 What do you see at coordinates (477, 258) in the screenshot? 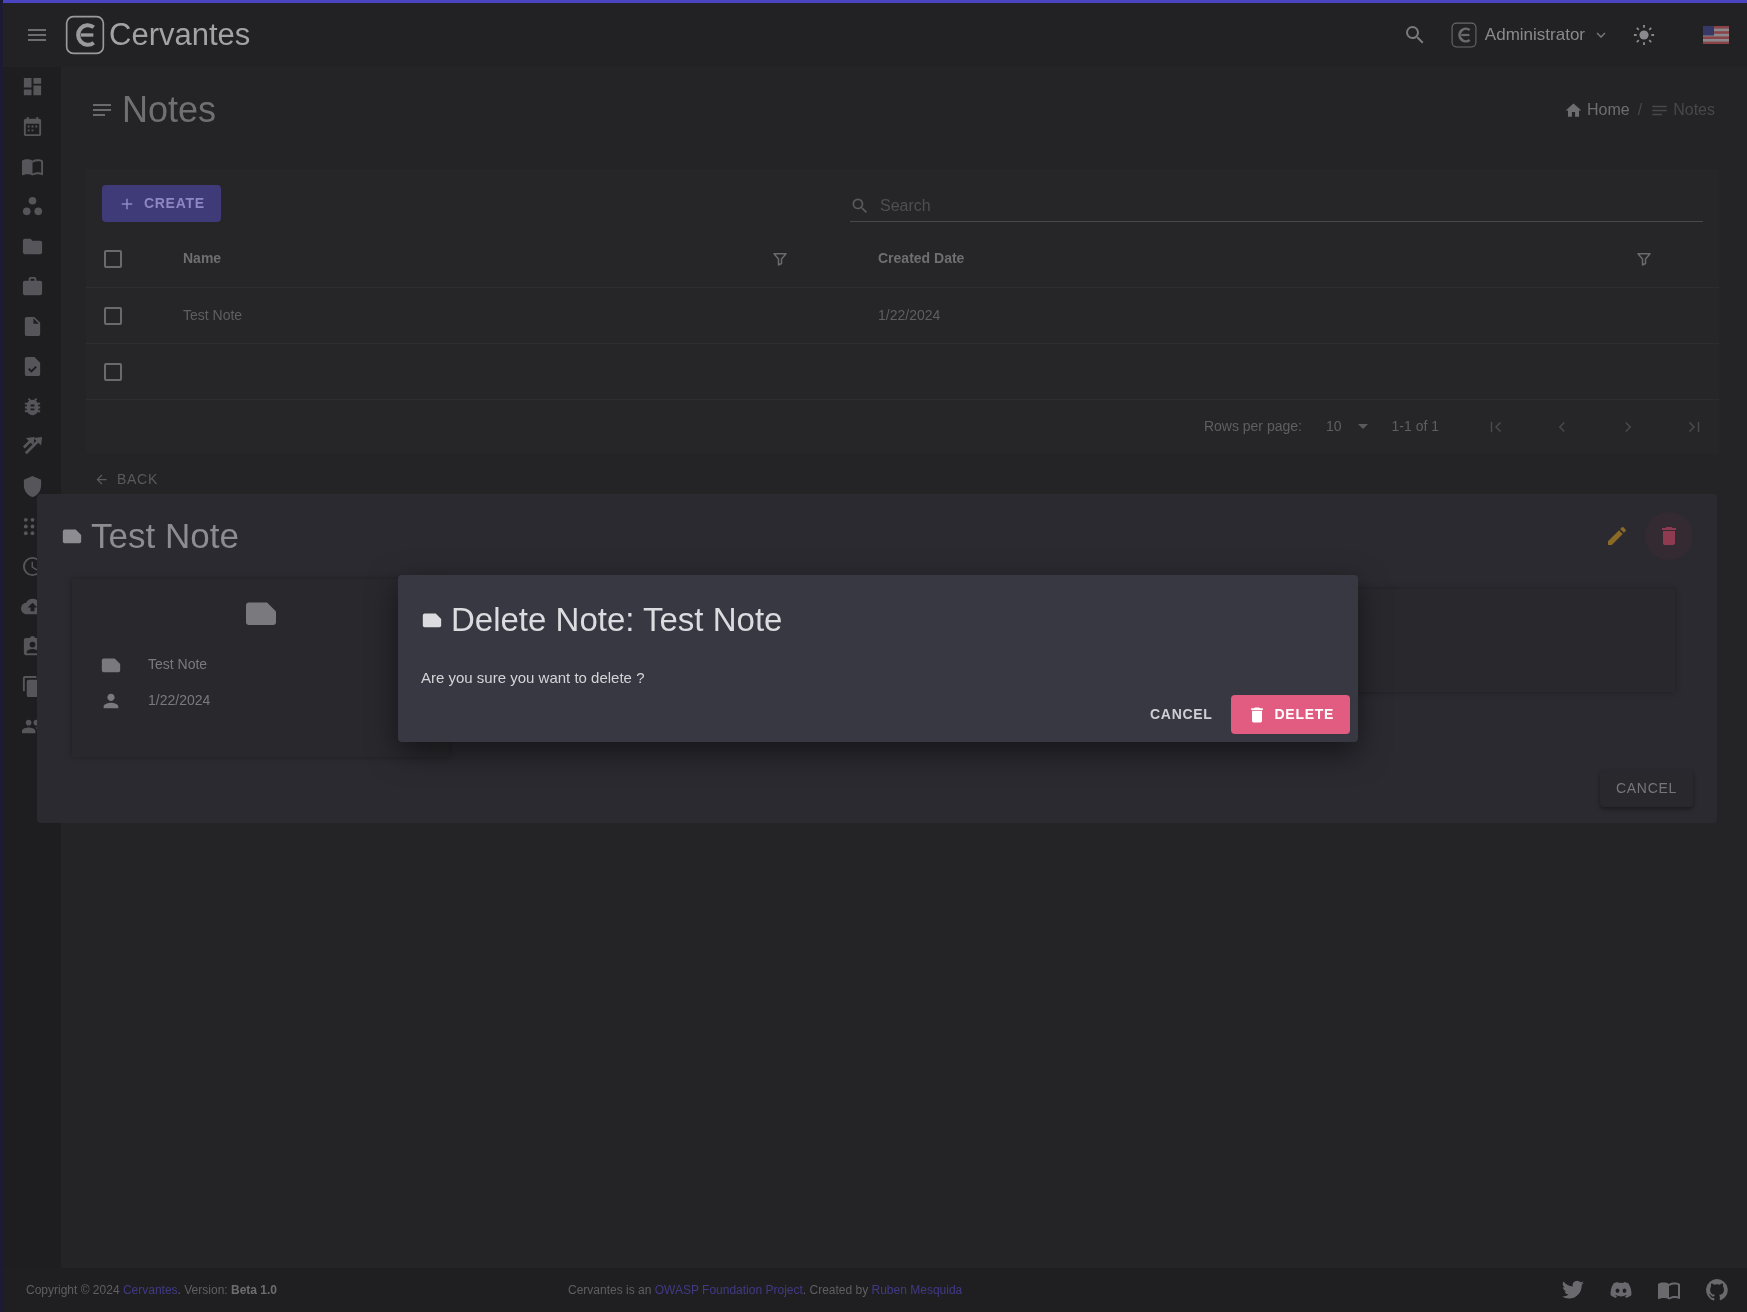
I see `column-header: Name` at bounding box center [477, 258].